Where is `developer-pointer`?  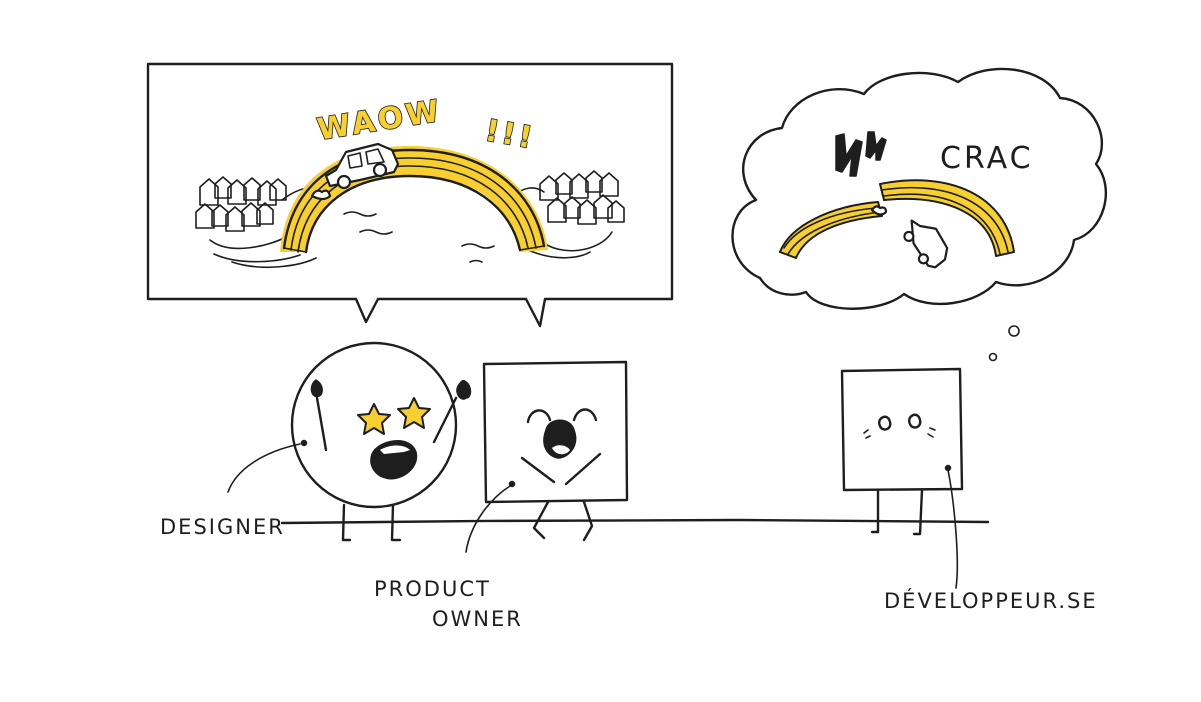
developer-pointer is located at coordinates (953, 529).